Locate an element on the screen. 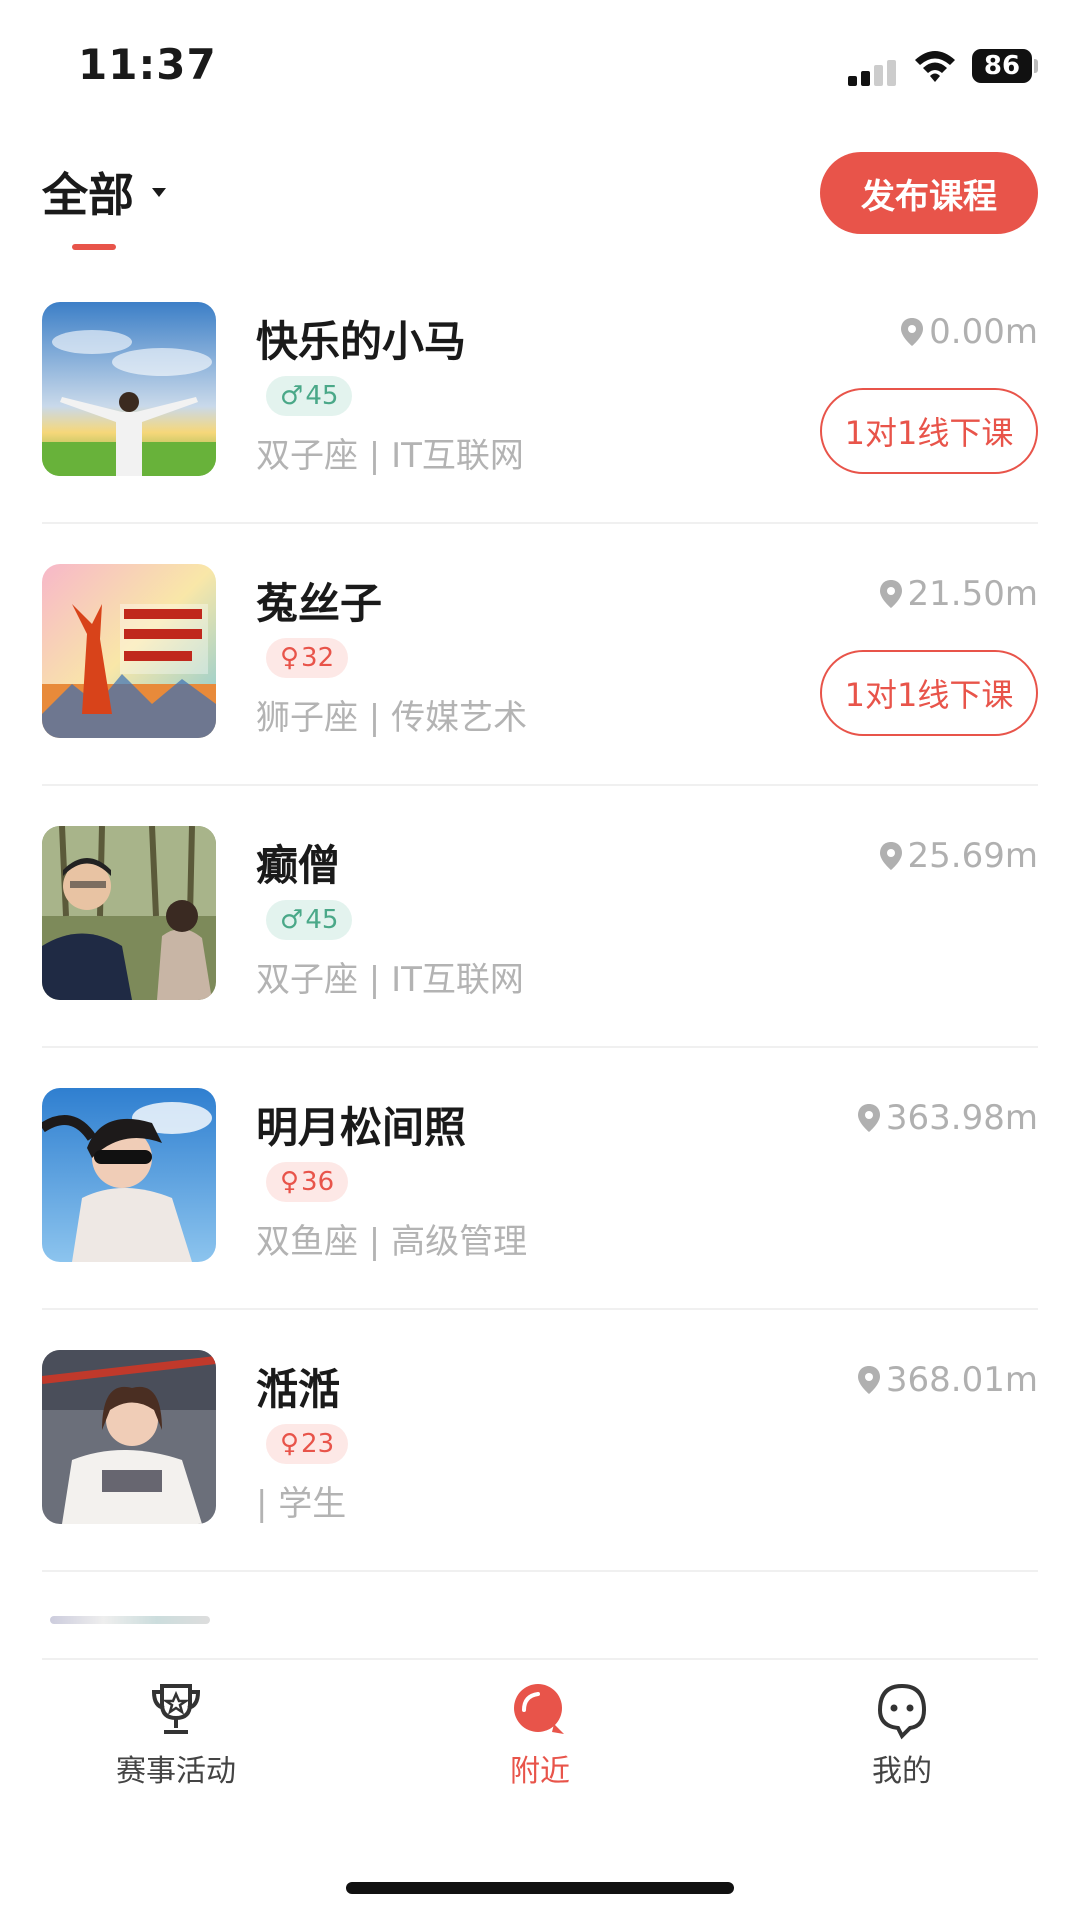 Image resolution: width=1080 pixels, height=1920 pixels. distance: 0.00m is located at coordinates (968, 332).